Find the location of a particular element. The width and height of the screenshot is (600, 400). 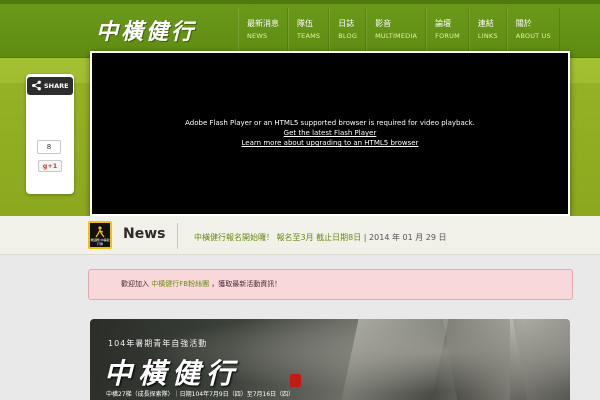

share-icon is located at coordinates (36, 85).